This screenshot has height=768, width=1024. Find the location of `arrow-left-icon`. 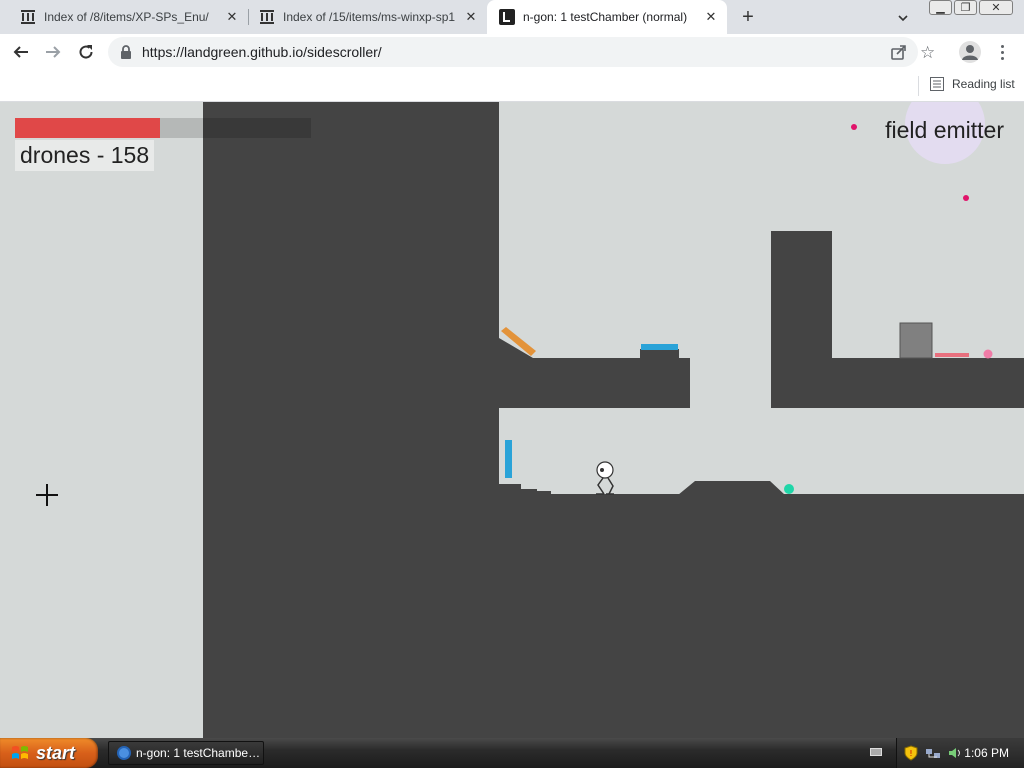

arrow-left-icon is located at coordinates (20, 52).